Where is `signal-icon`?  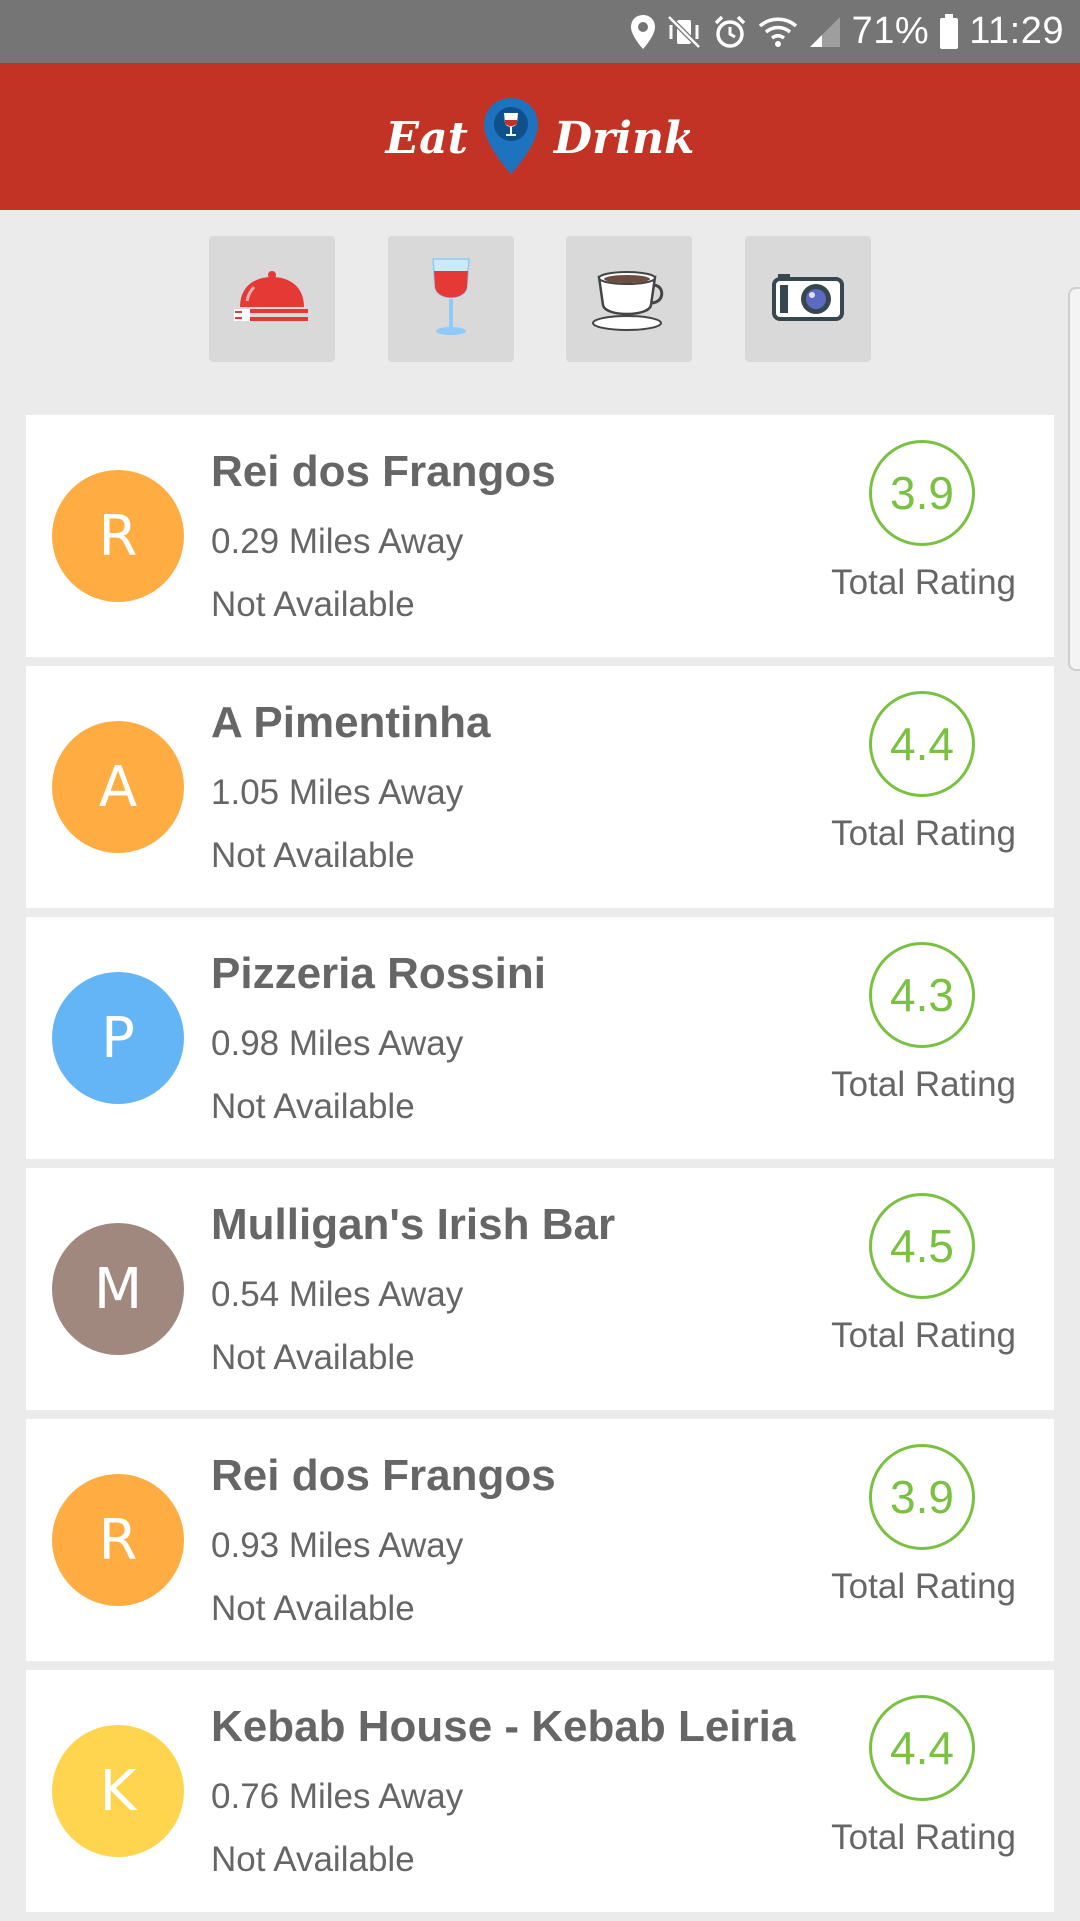 signal-icon is located at coordinates (825, 32).